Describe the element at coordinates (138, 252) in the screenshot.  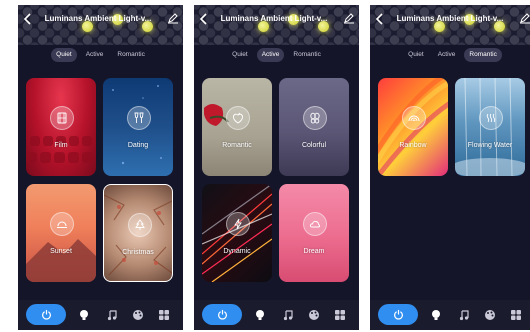
I see `scene-card-label: Christmas` at that location.